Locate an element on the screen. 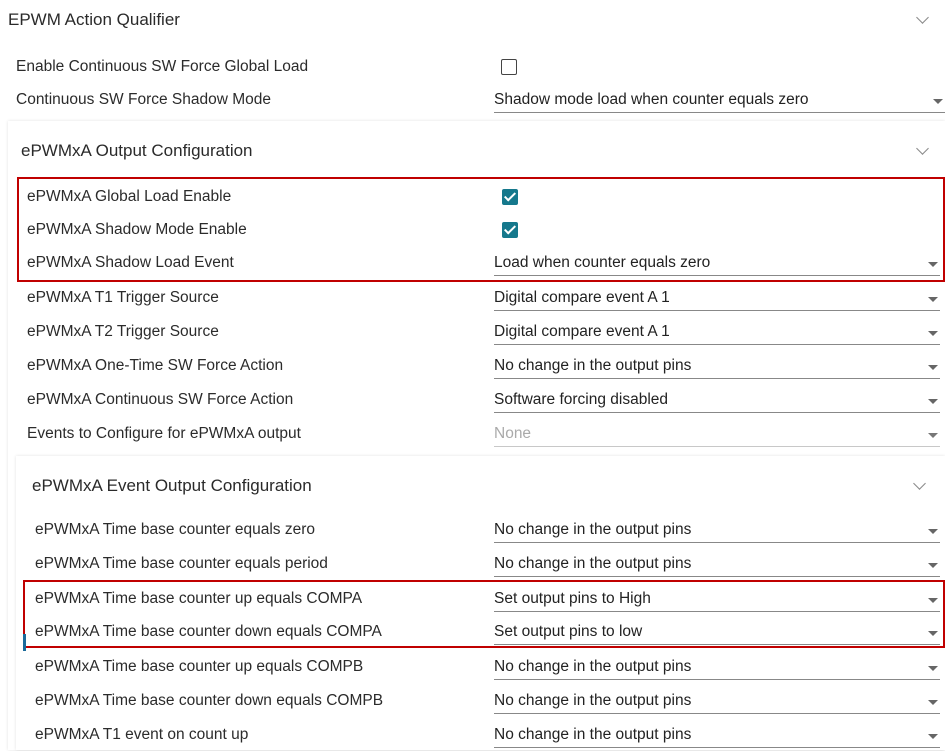 The width and height of the screenshot is (945, 751). field-label: ePWMxA Continuous SW Force Action is located at coordinates (160, 399).